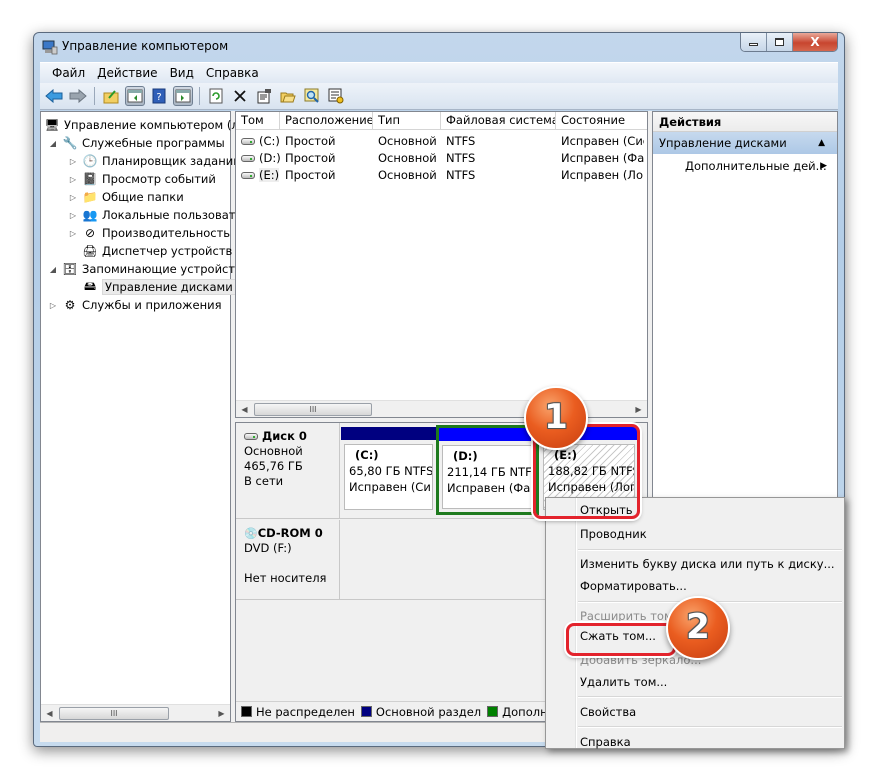 The height and width of the screenshot is (779, 877). I want to click on help-button: ?, so click(159, 96).